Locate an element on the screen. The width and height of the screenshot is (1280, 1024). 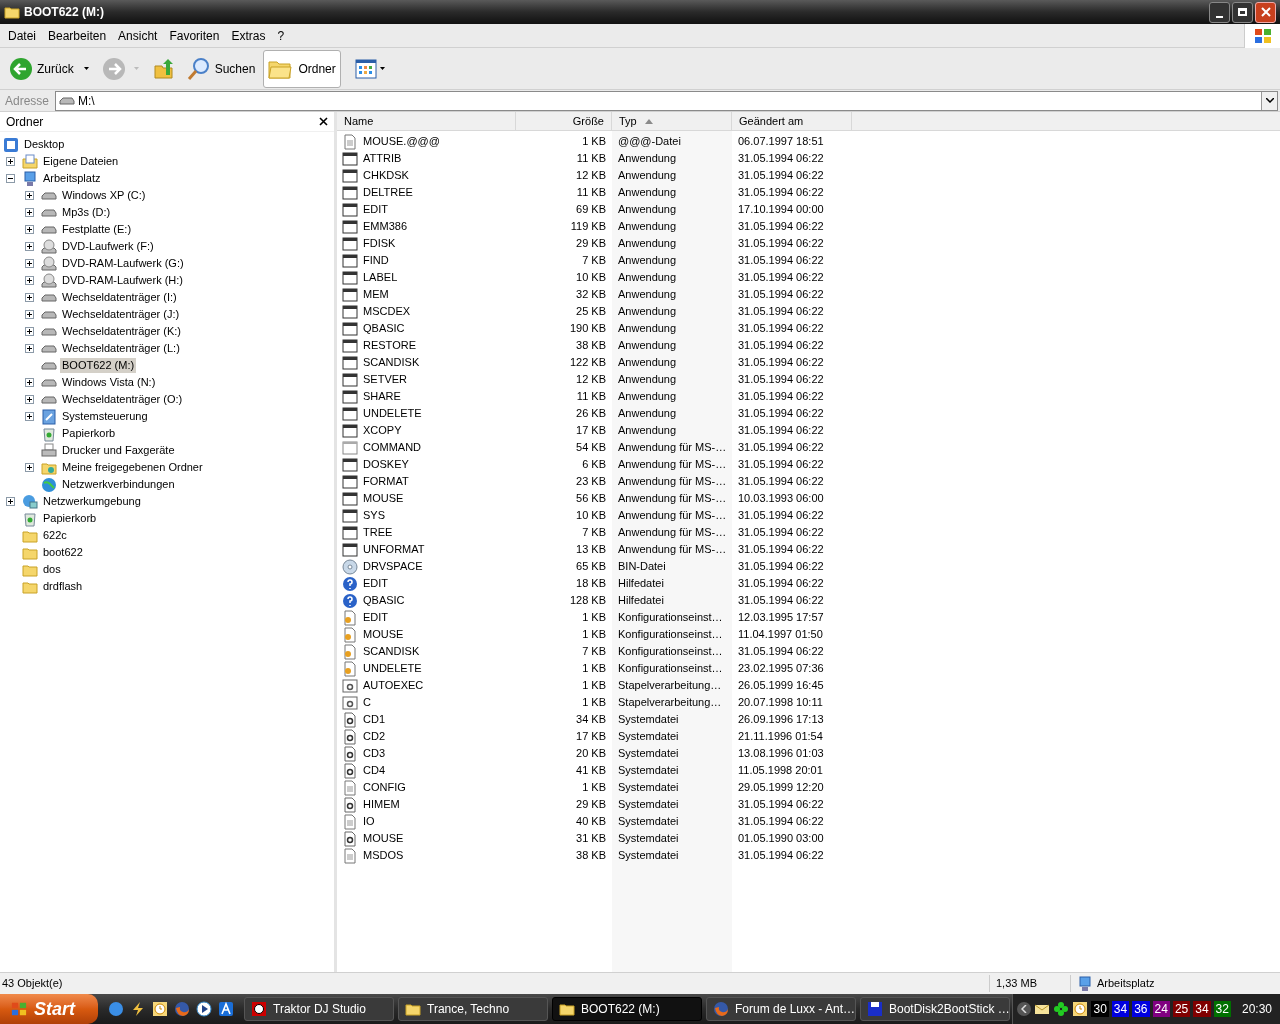
file-name: CD2 is located at coordinates (374, 736).